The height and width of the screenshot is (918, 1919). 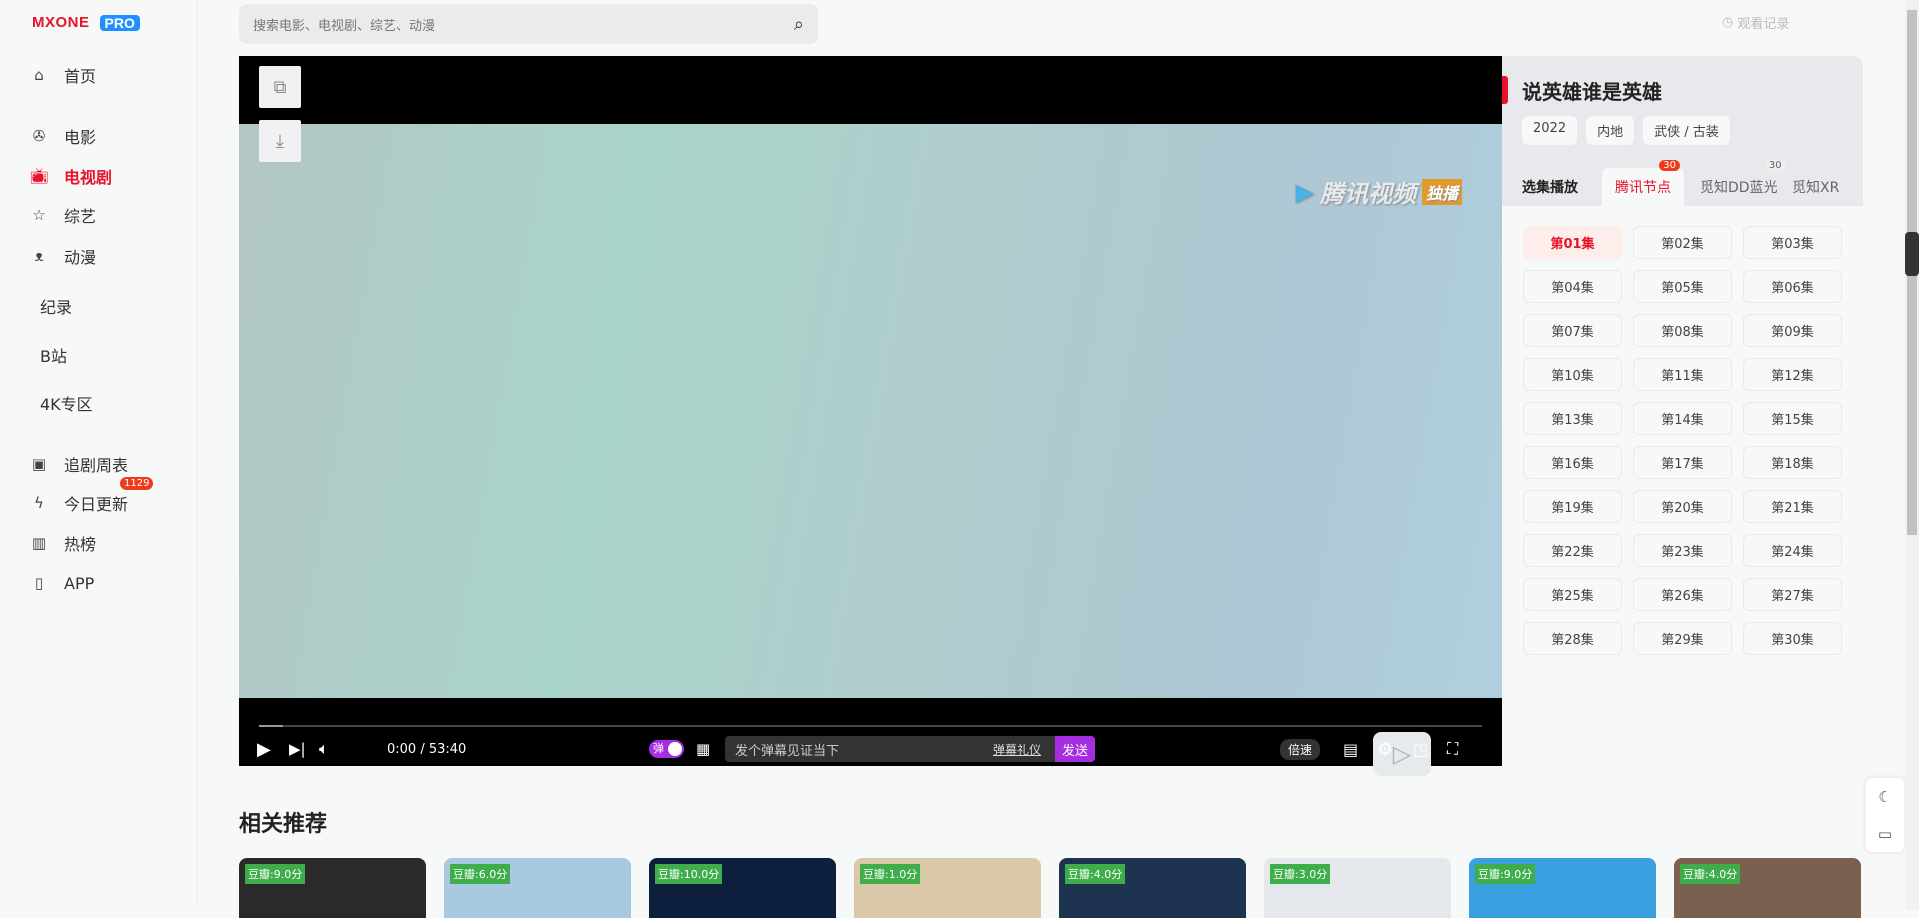 I want to click on episode-button: 第24集, so click(x=1792, y=550).